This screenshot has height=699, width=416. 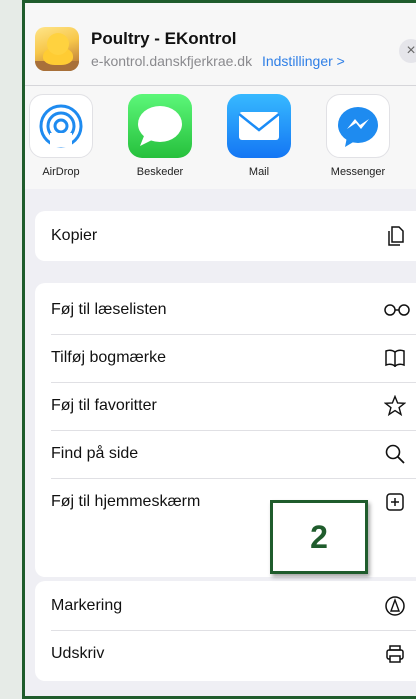 I want to click on markup-pen-icon, so click(x=395, y=606).